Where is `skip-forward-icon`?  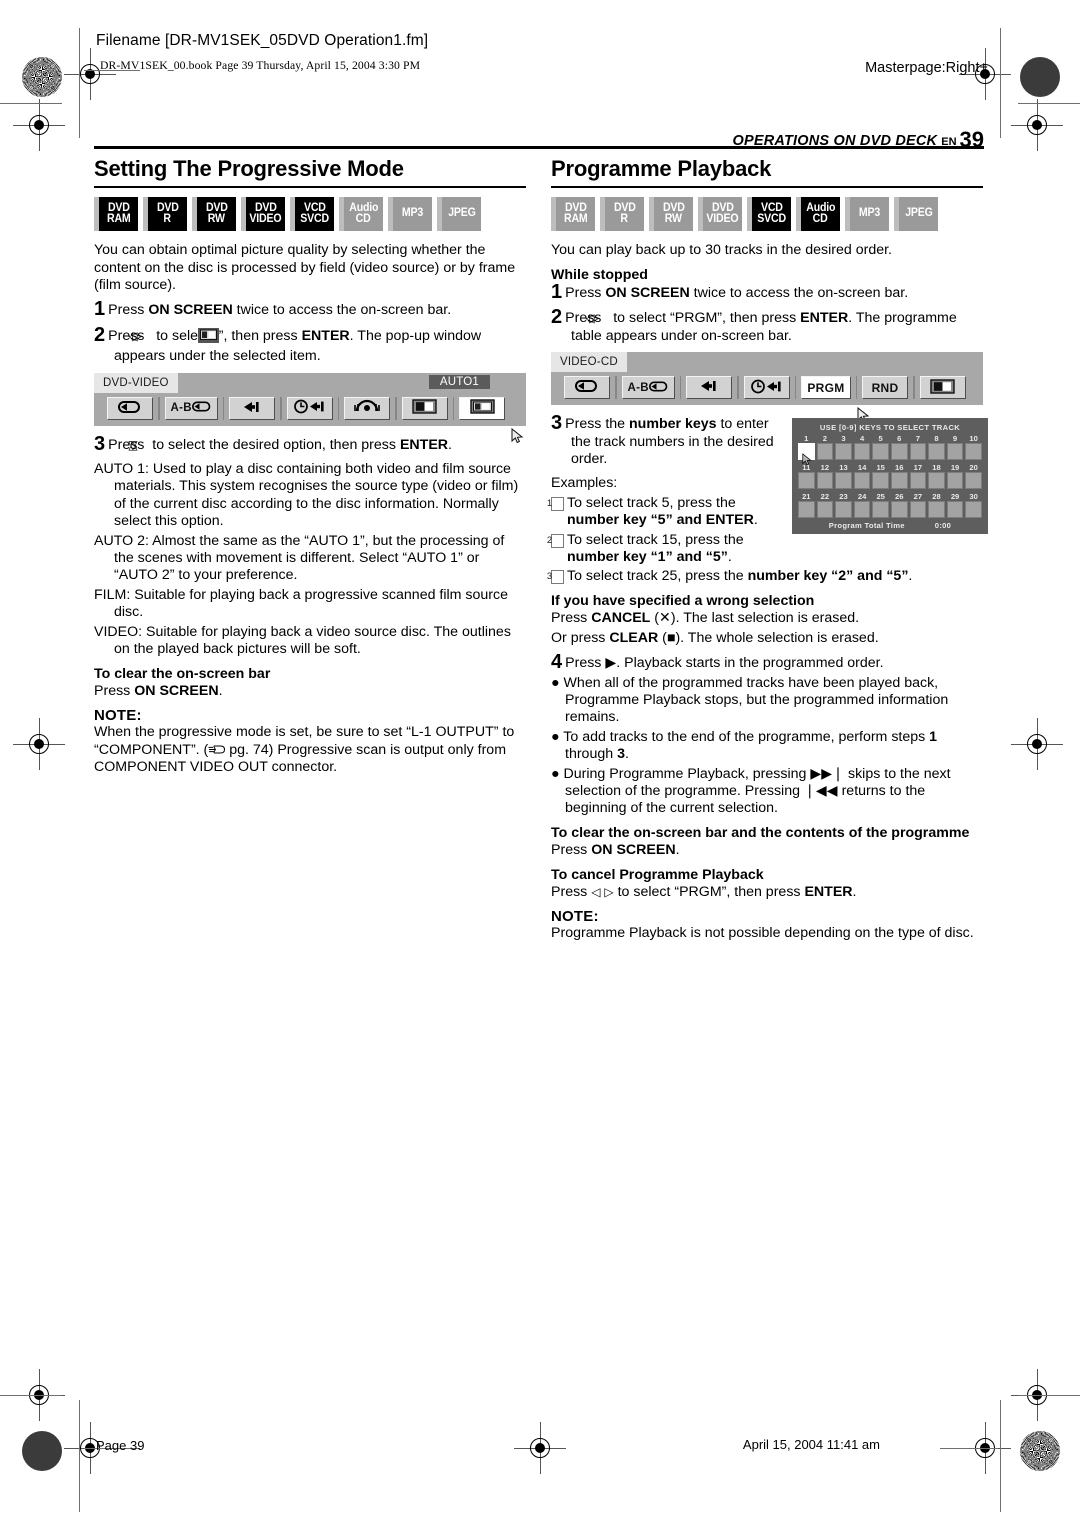
skip-forward-icon is located at coordinates (252, 408).